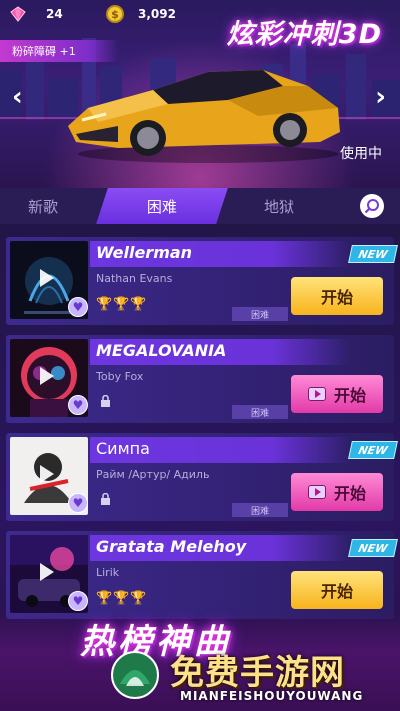  What do you see at coordinates (54, 14) in the screenshot?
I see `gem-count: 24` at bounding box center [54, 14].